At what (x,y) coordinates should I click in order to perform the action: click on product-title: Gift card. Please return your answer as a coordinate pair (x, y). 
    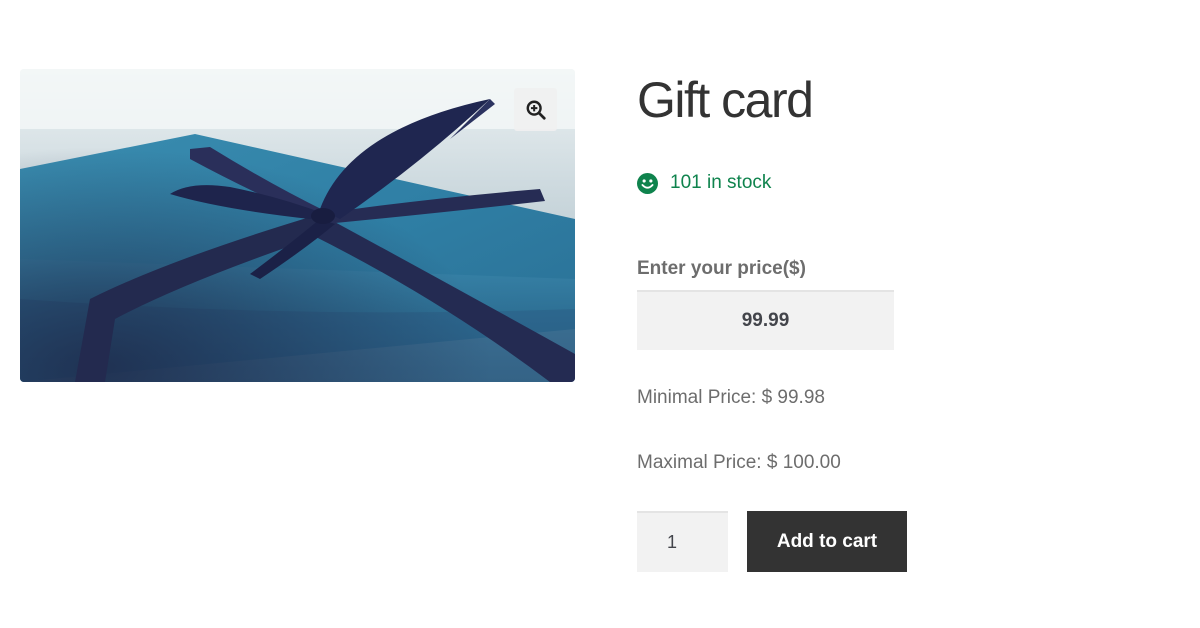
    Looking at the image, I should click on (725, 100).